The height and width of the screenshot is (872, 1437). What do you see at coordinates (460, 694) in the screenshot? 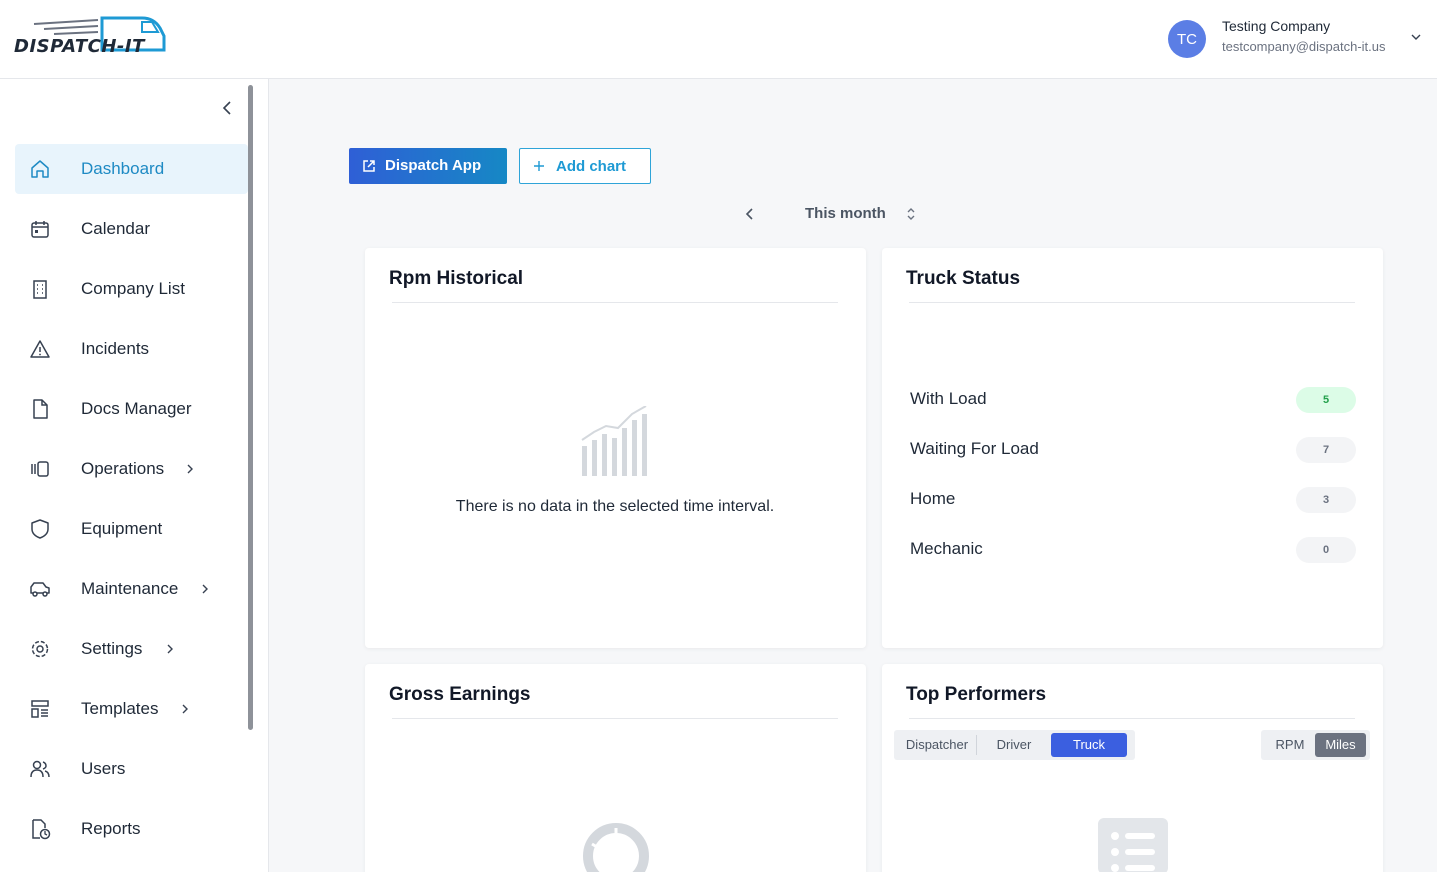
I see `card-title: Gross Earnings` at bounding box center [460, 694].